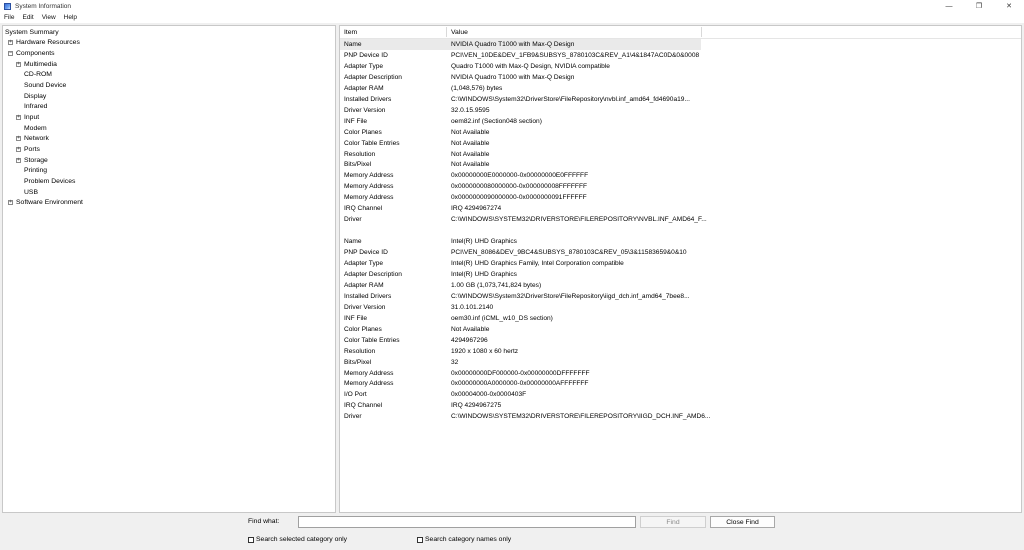  I want to click on cell-item: Name, so click(353, 44).